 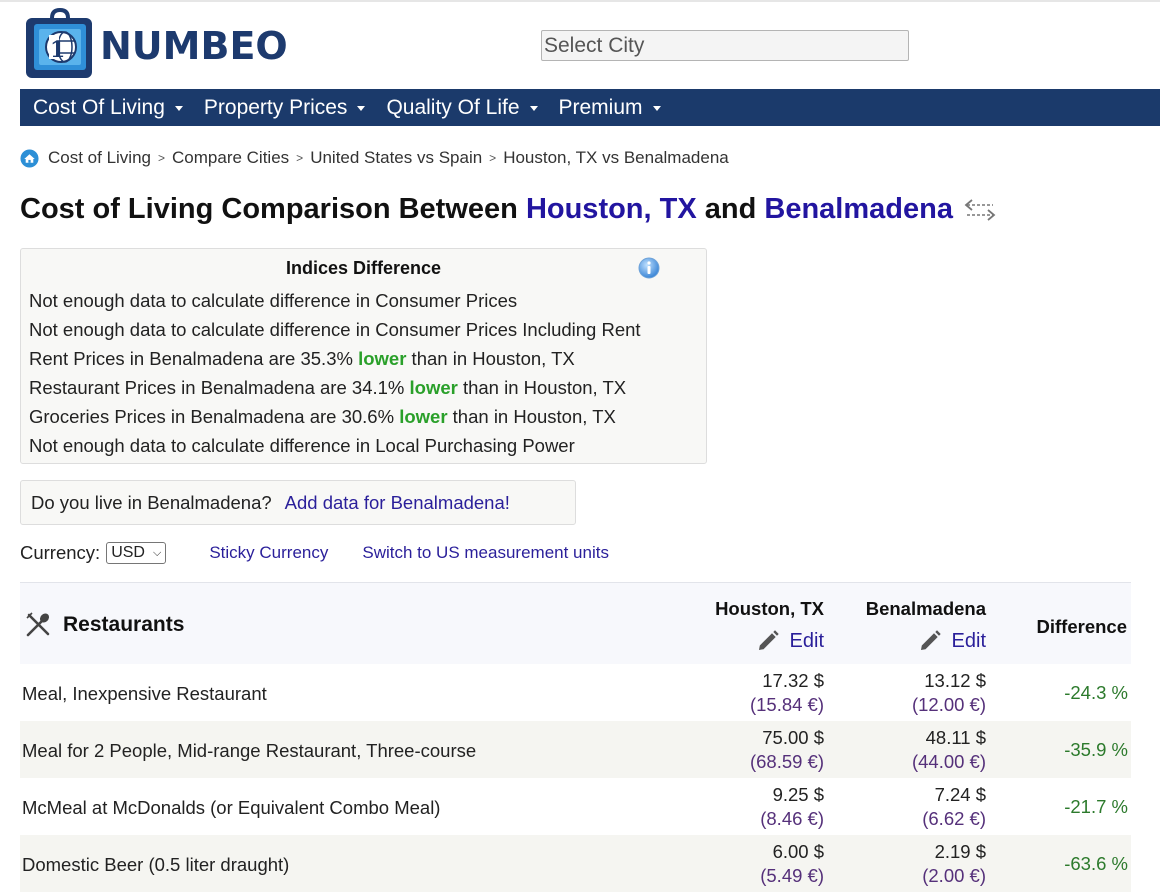 I want to click on difference-header: Difference, so click(x=1081, y=626).